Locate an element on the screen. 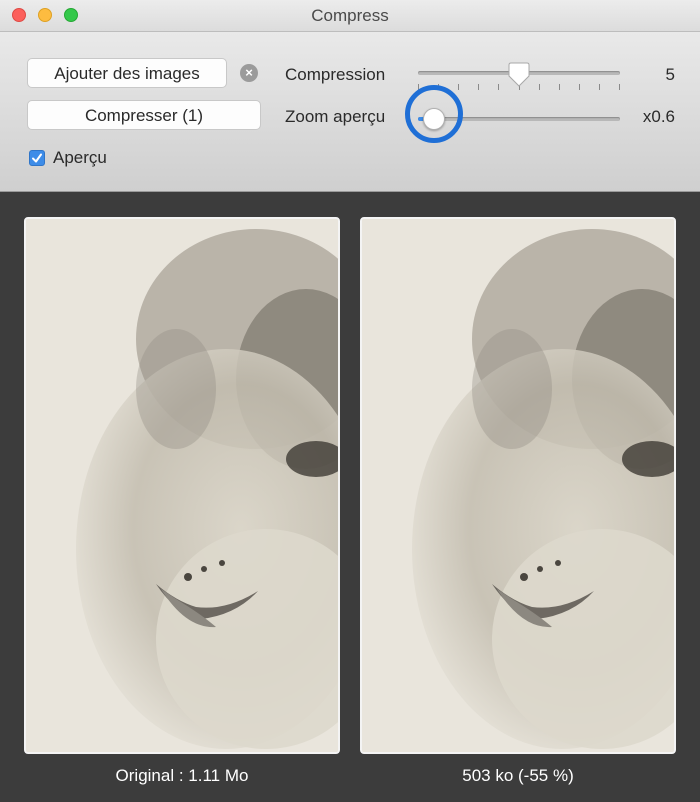 This screenshot has width=700, height=802. checkmark-icon is located at coordinates (37, 158).